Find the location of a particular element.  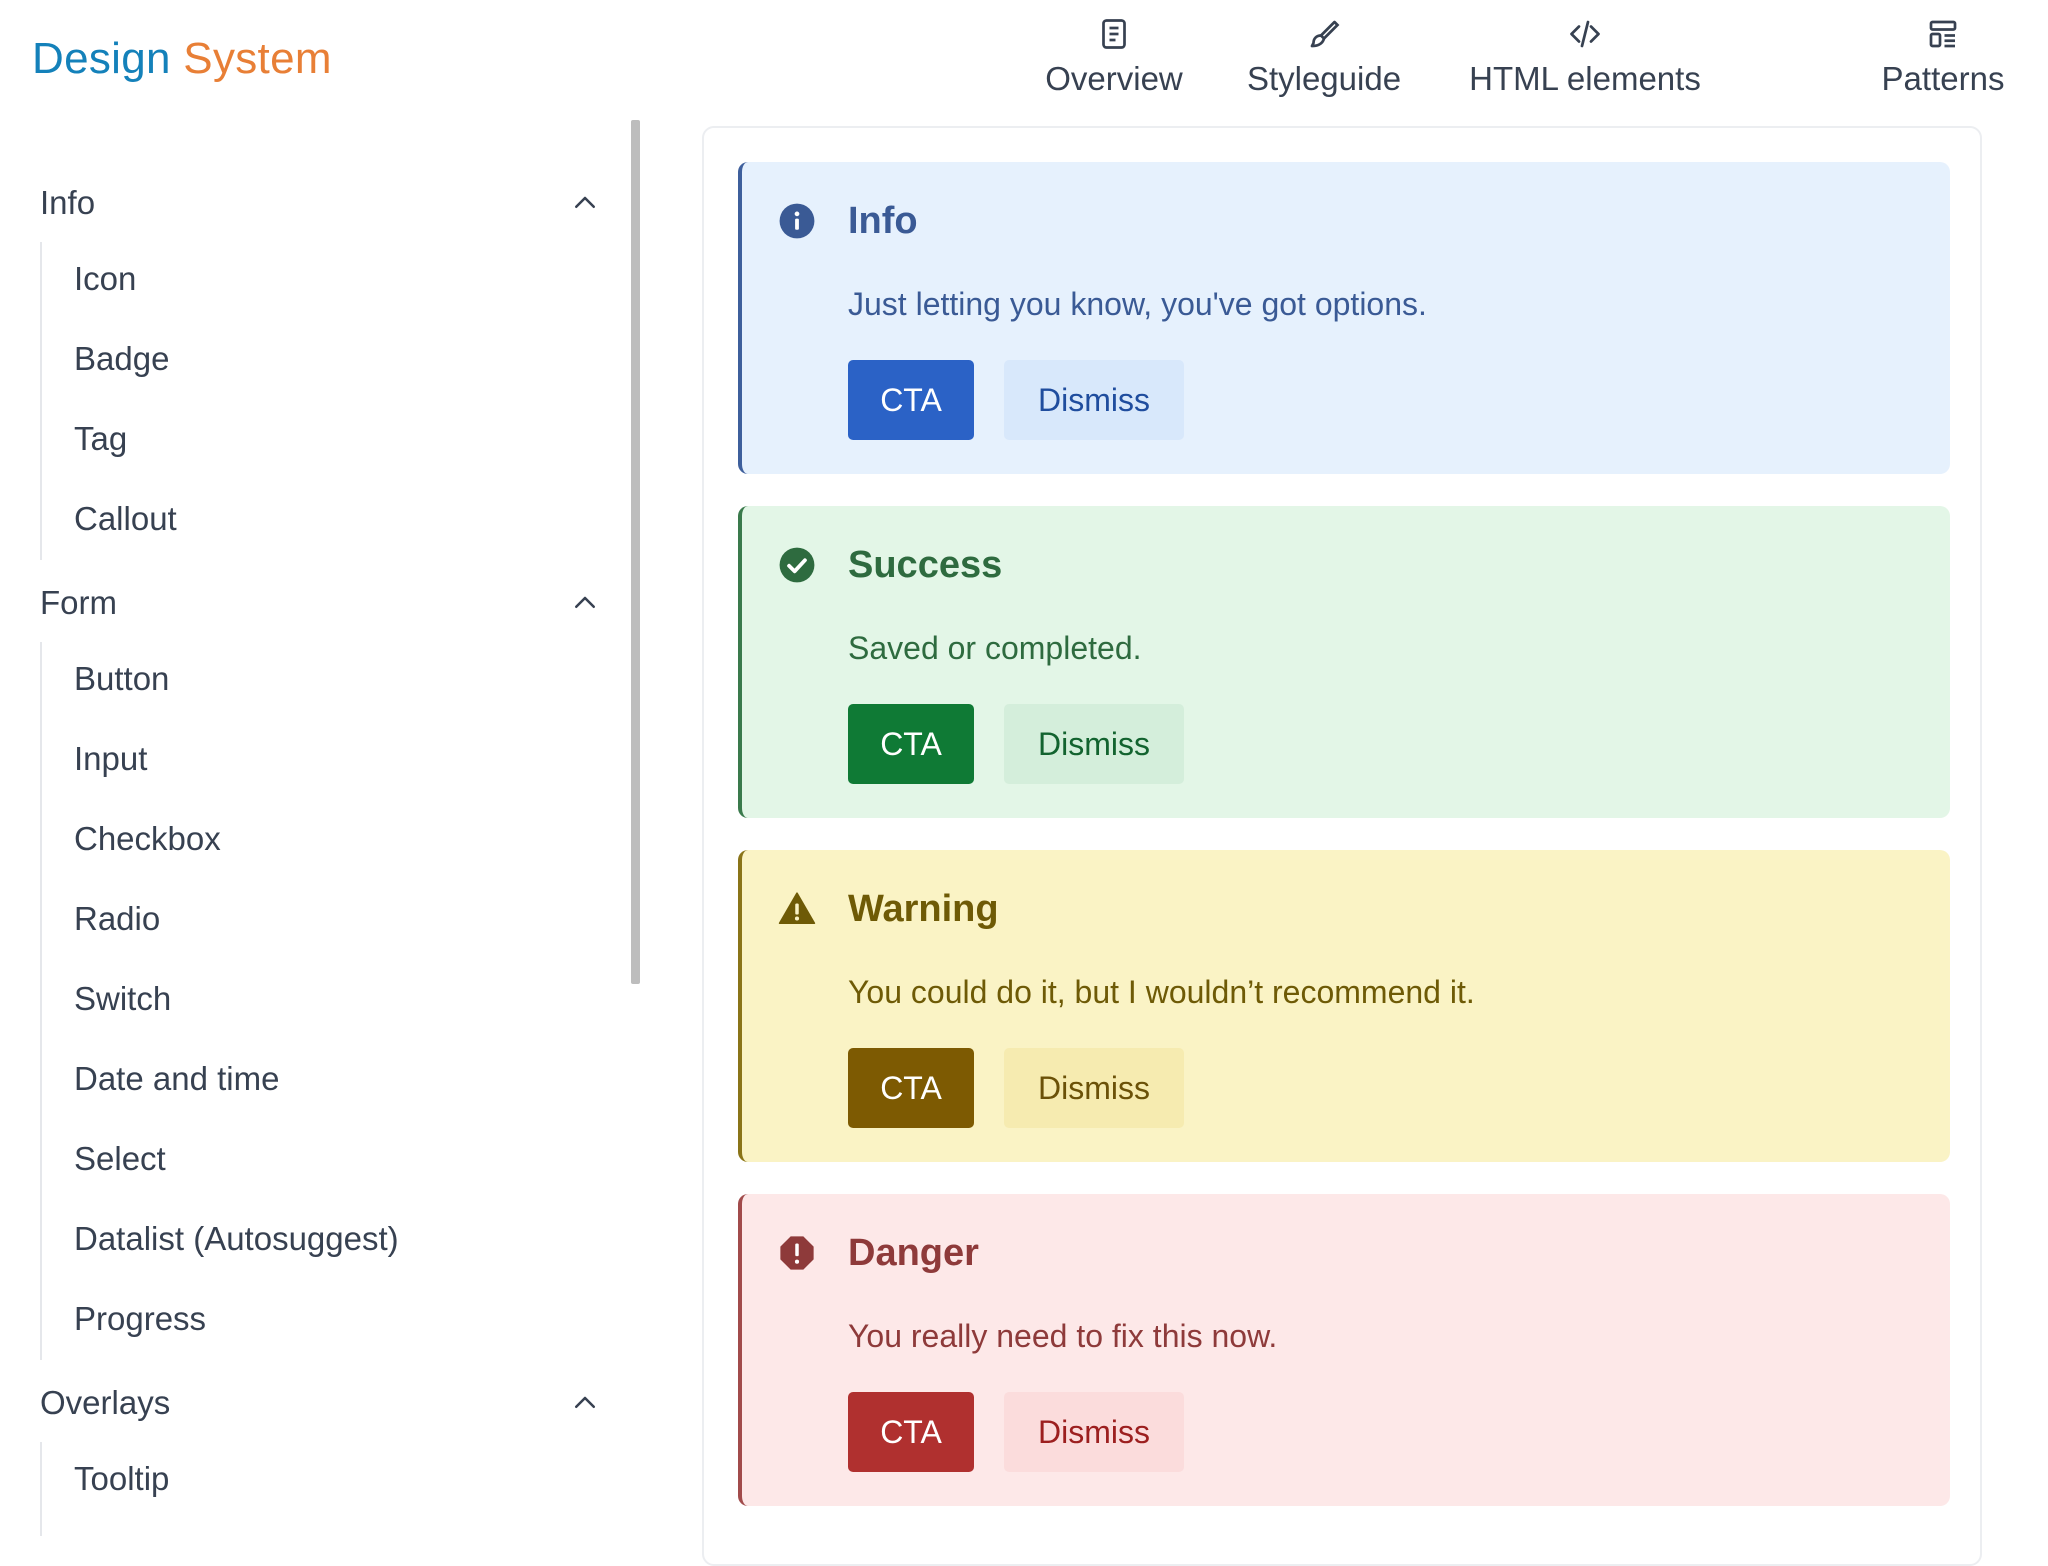

sidebar-item-switch: Switch is located at coordinates (122, 999).